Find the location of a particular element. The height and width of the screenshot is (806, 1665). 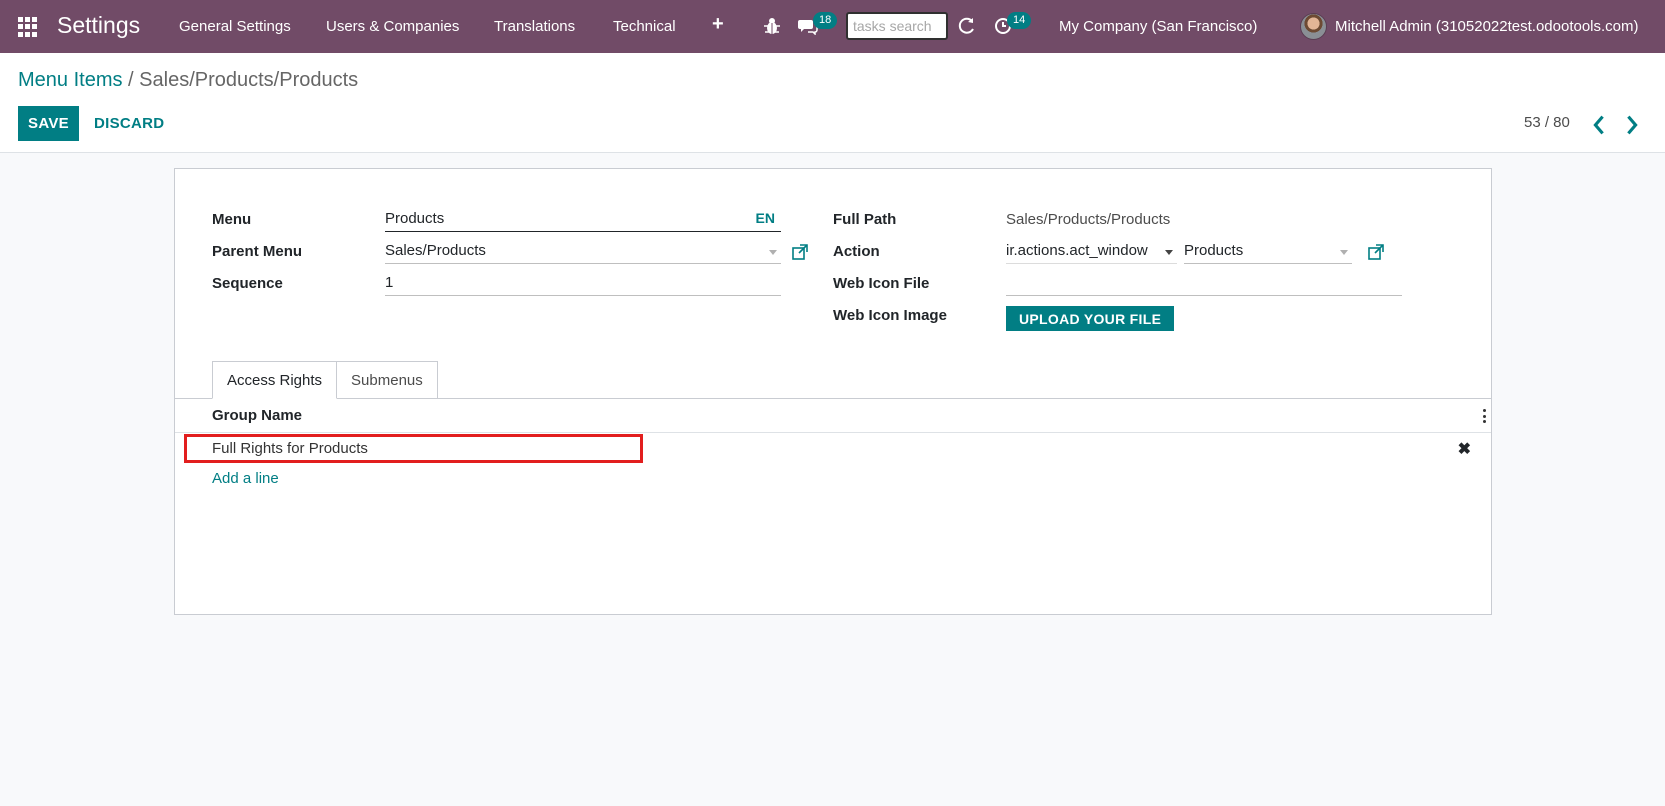

action-record-field: Products is located at coordinates (1268, 251).